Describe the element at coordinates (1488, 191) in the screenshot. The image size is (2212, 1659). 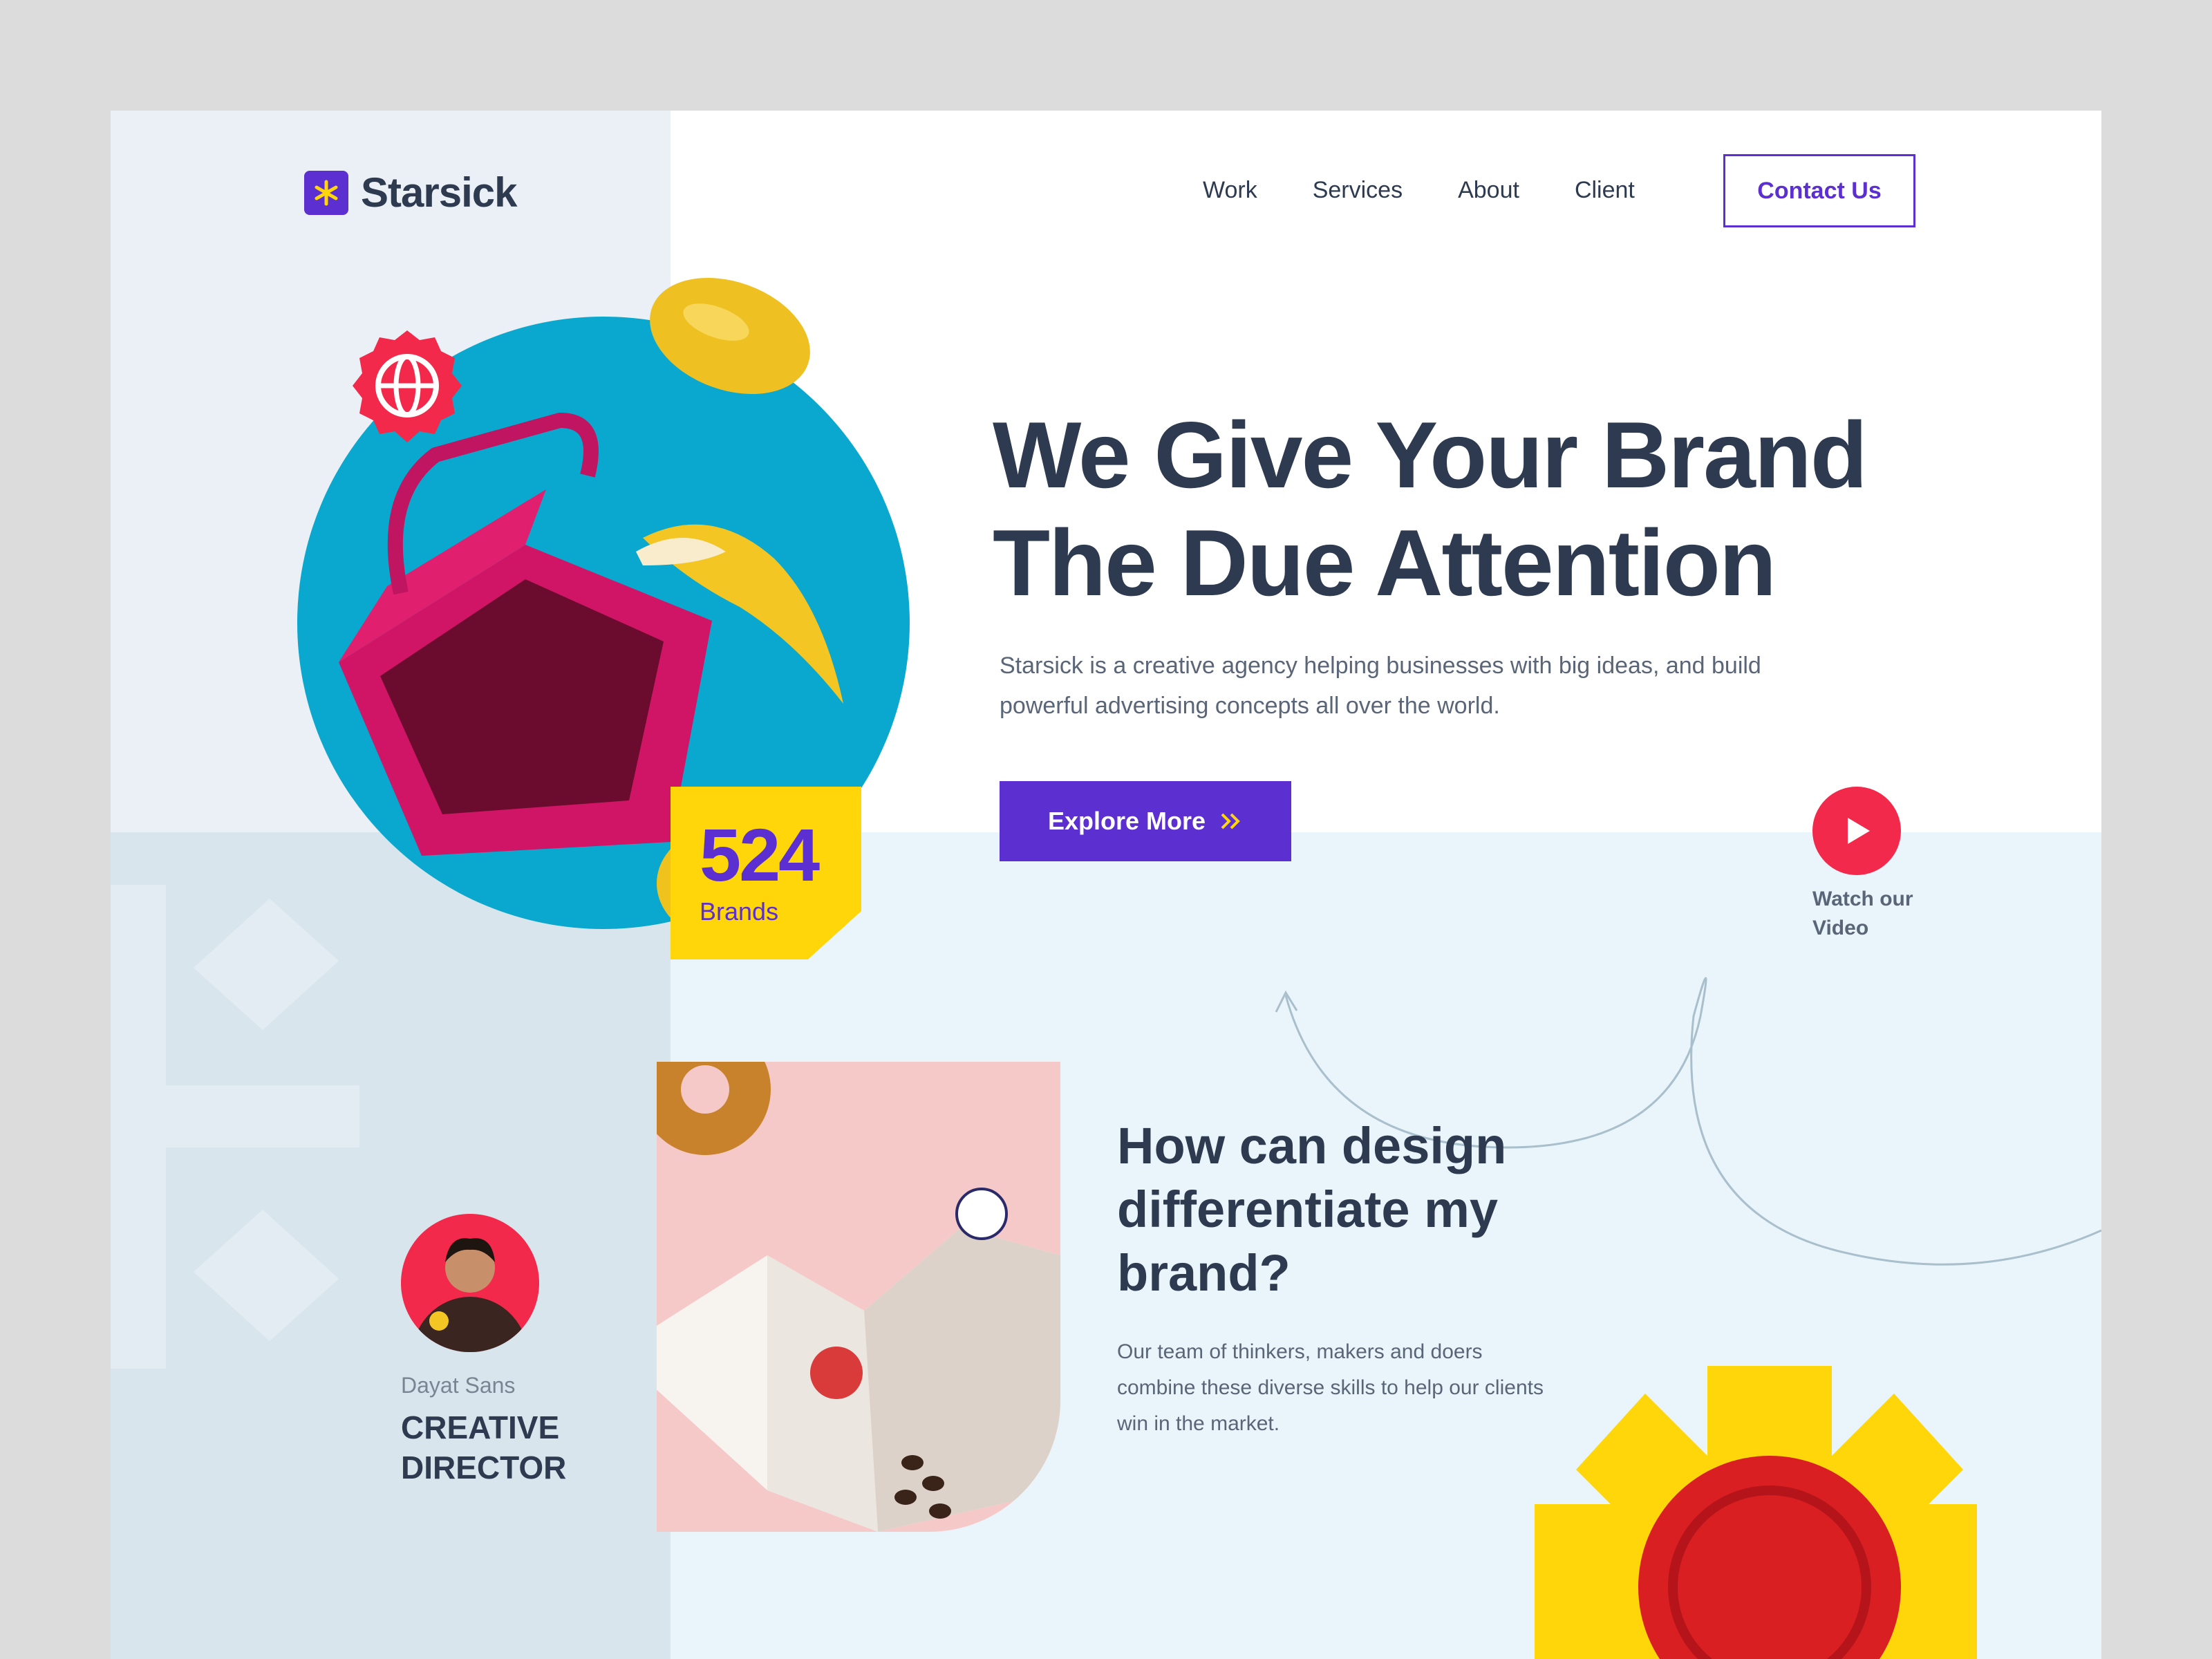
I see `nav-about: About` at that location.